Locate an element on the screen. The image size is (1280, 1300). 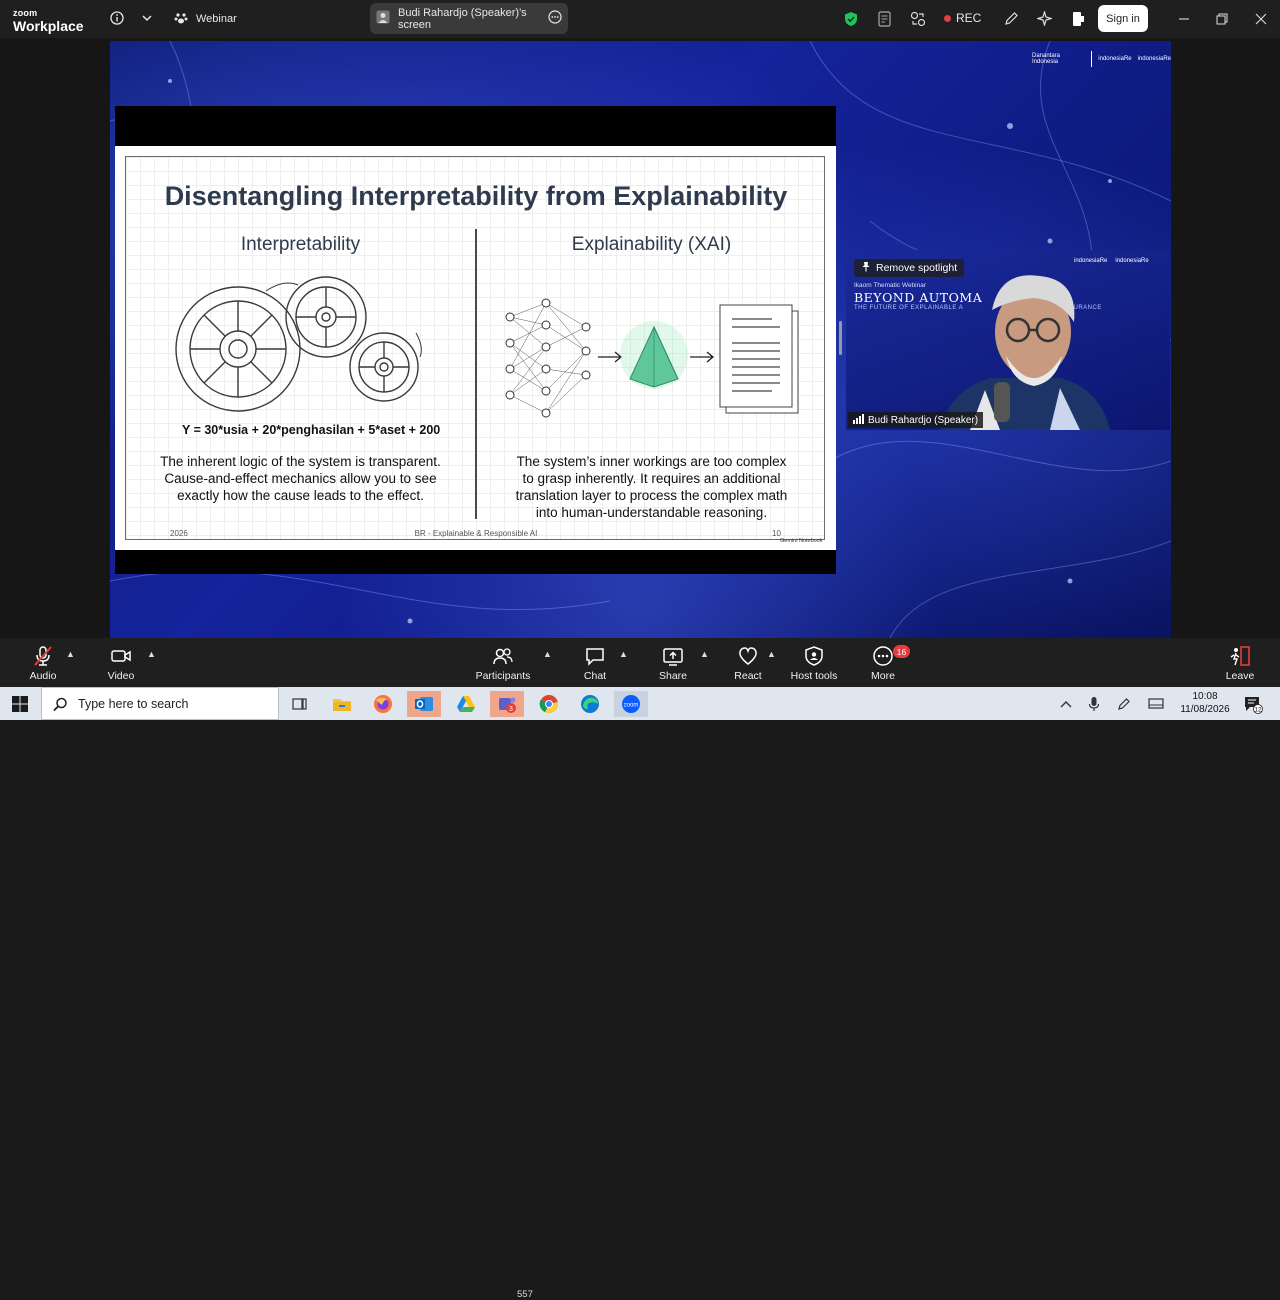
notifications-icon: 12 is located at coordinates (1253, 704).